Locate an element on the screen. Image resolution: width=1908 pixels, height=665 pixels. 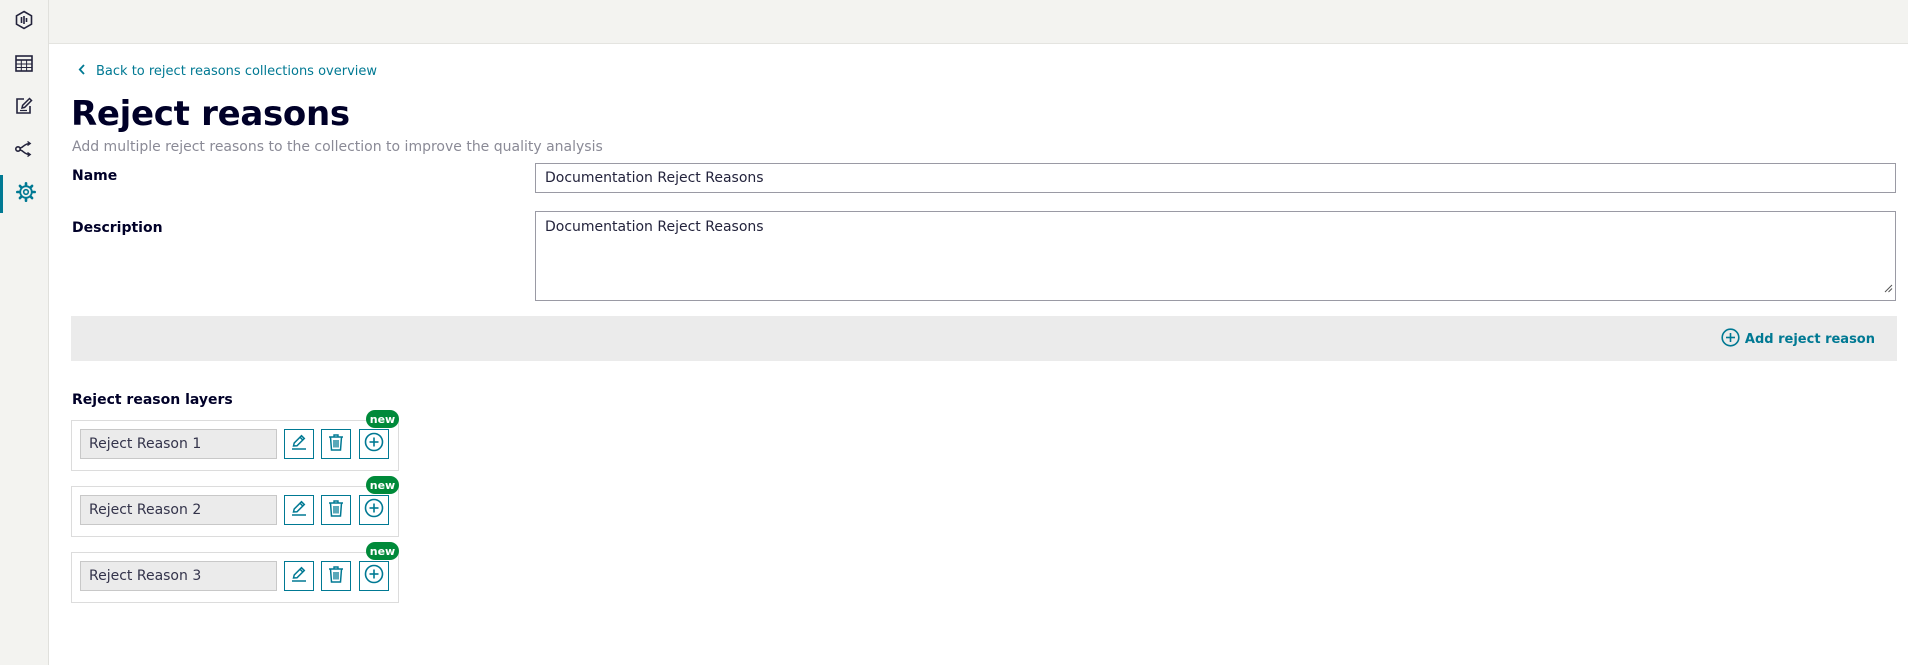
nav-calendar is located at coordinates (24, 65).